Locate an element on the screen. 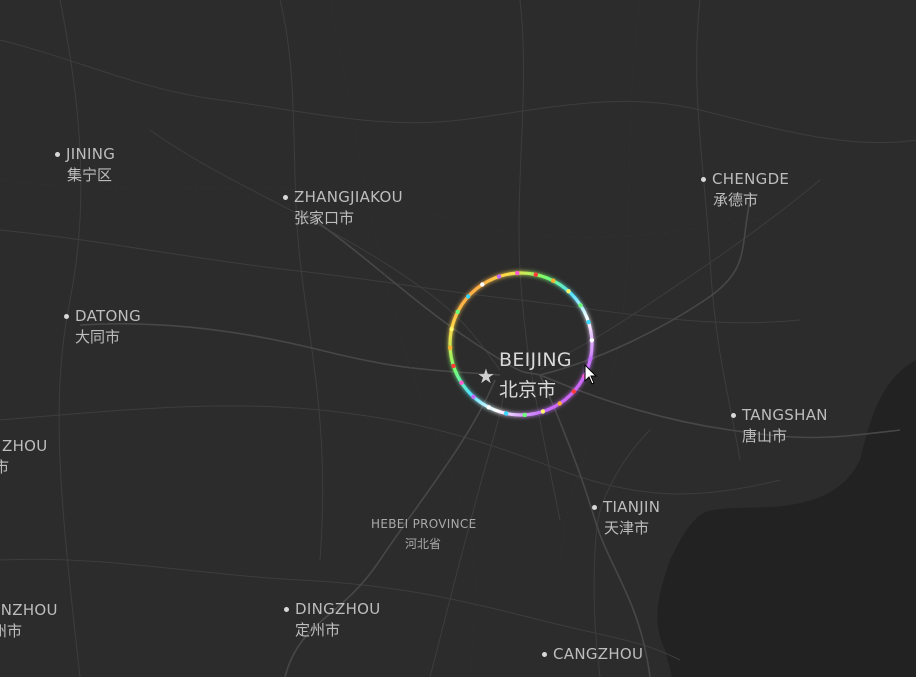 The height and width of the screenshot is (677, 916). city-name-cn: 天津市 is located at coordinates (627, 528).